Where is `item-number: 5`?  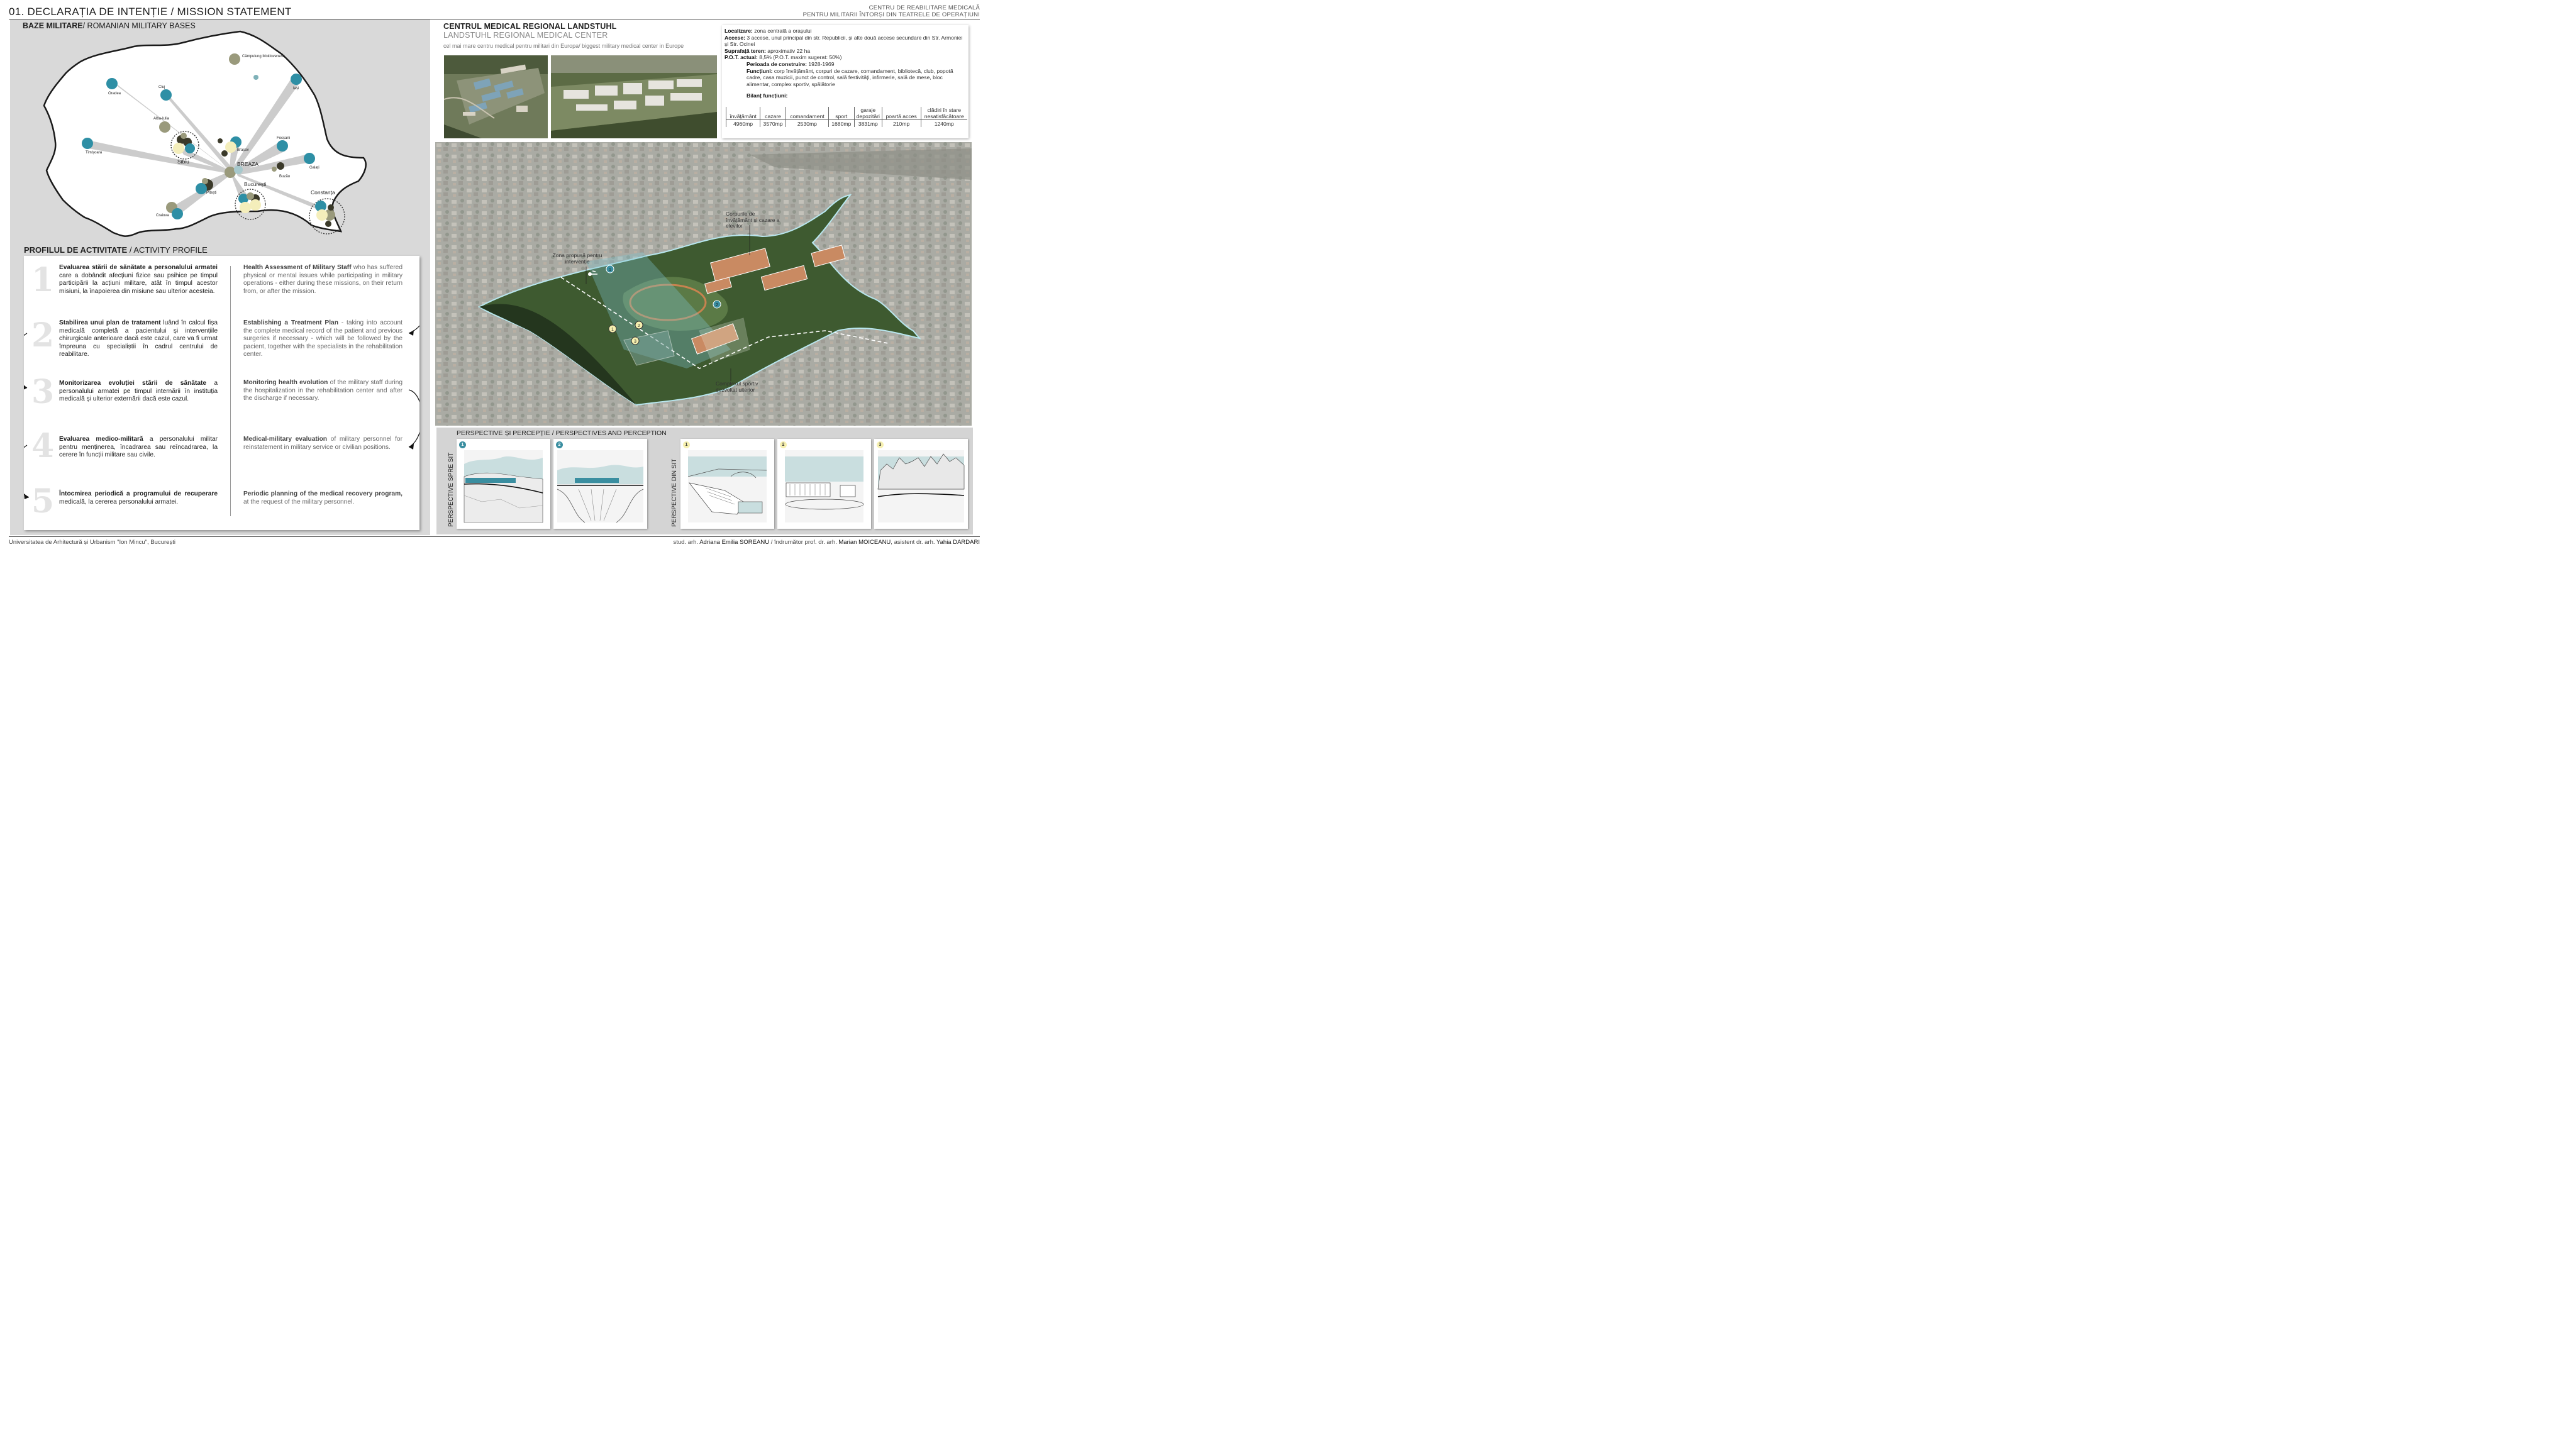
item-number: 5 is located at coordinates (43, 501).